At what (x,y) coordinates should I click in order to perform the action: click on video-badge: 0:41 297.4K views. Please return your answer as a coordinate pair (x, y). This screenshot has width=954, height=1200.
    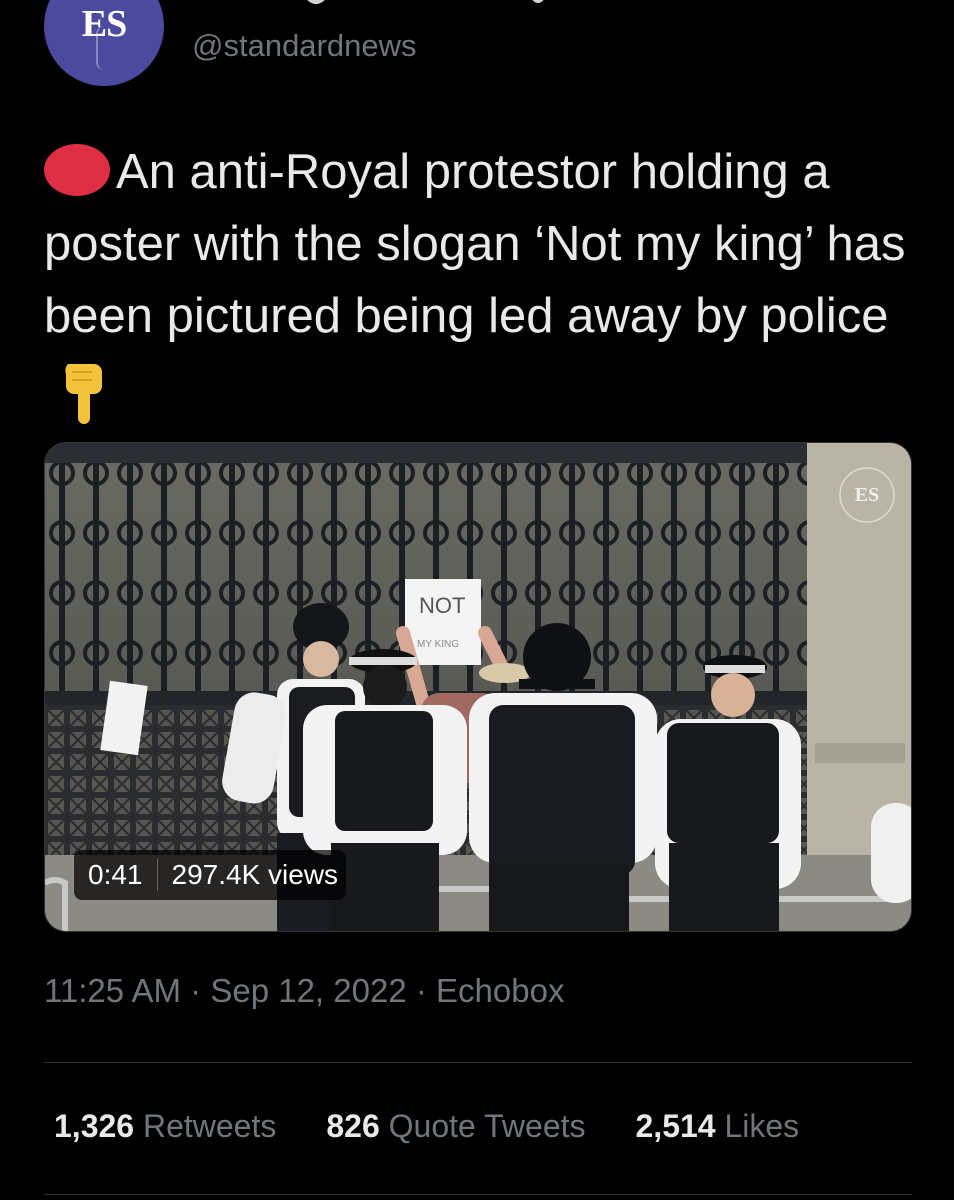
    Looking at the image, I should click on (210, 875).